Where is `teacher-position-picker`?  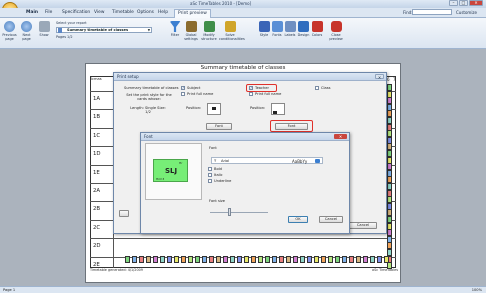 teacher-position-picker is located at coordinates (278, 109).